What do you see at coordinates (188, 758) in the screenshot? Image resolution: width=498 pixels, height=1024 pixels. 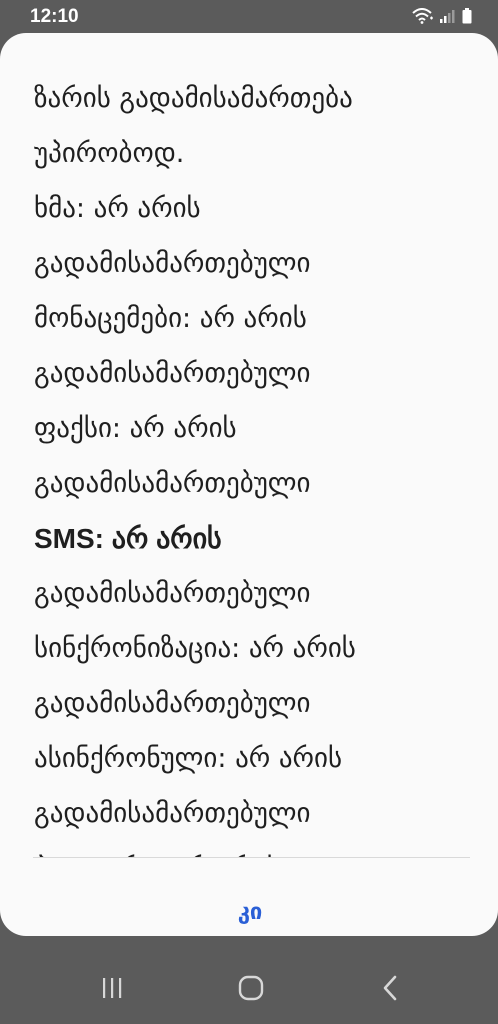 I see `message-line: ასინქრონული: არ არის` at bounding box center [188, 758].